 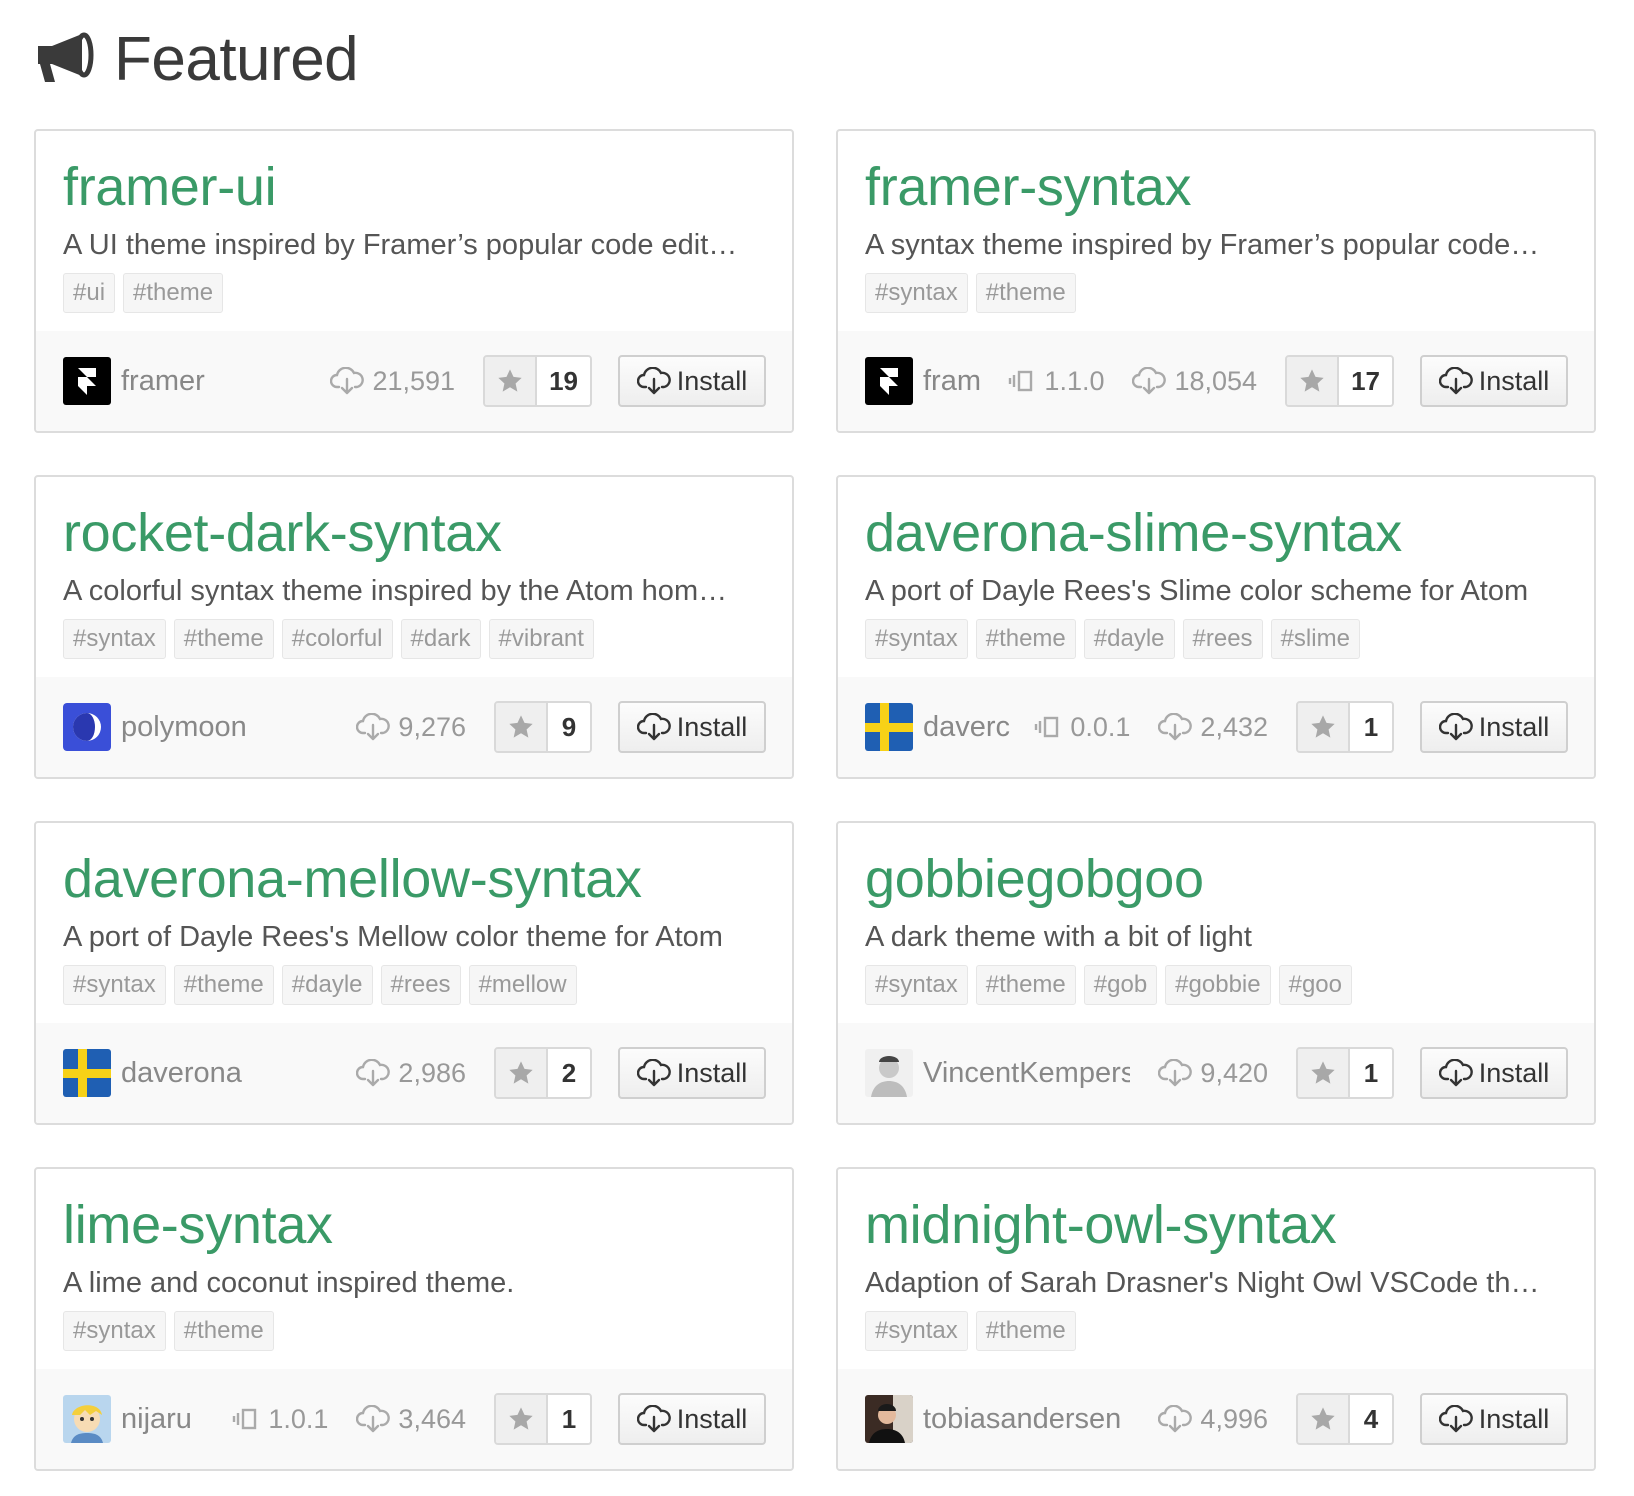 I want to click on author-link: daverc, so click(x=966, y=727).